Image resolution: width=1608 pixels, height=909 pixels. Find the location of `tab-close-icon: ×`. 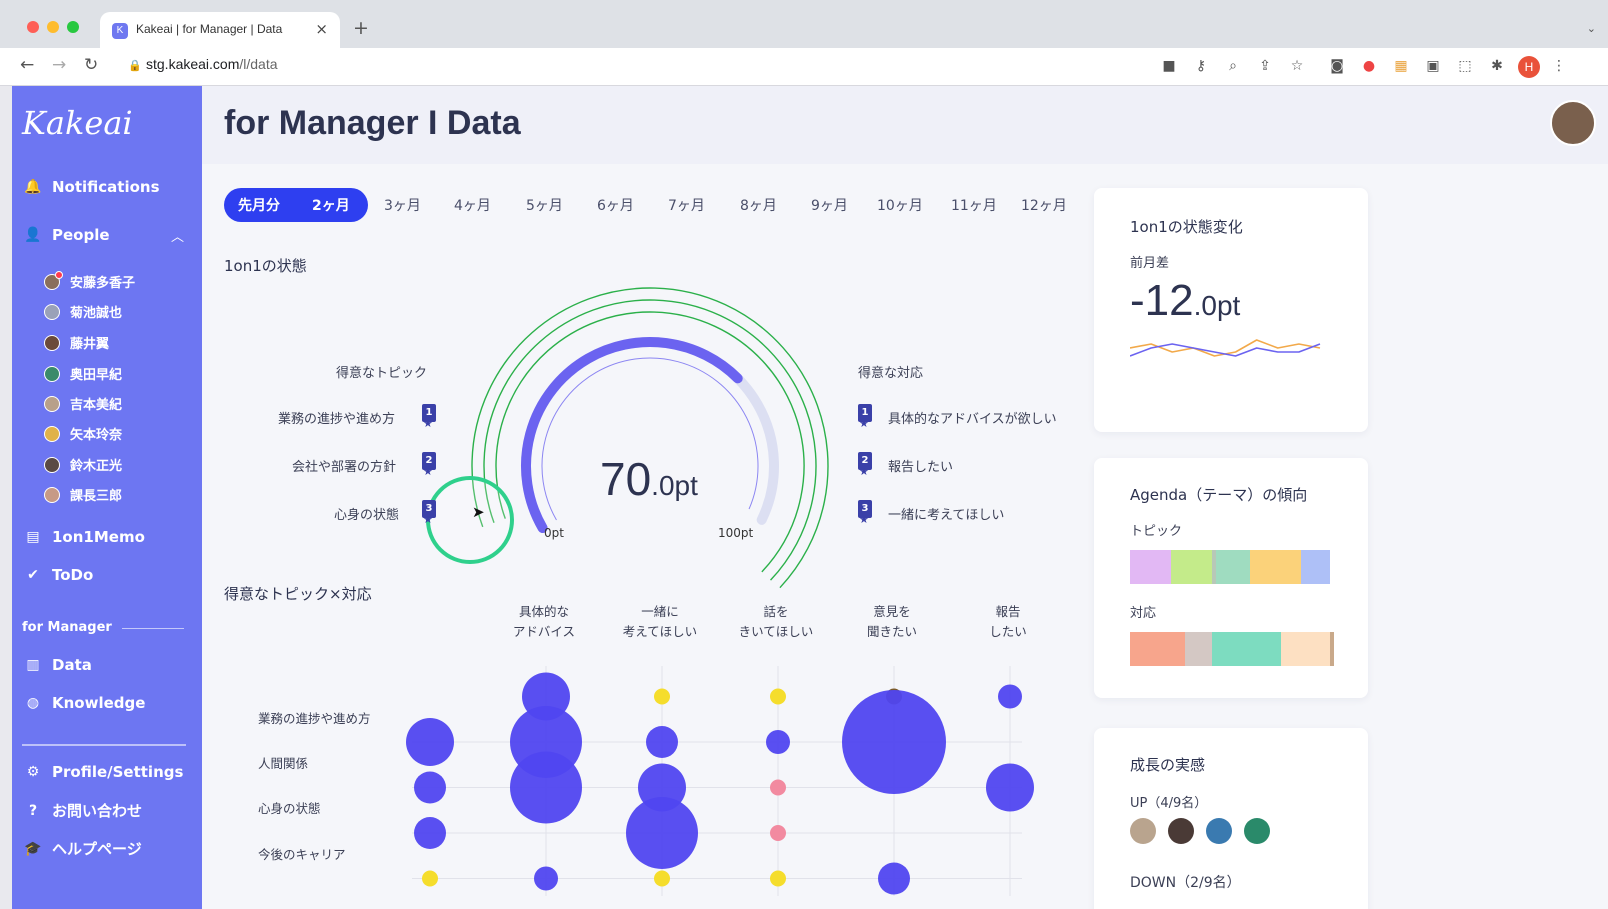

tab-close-icon: × is located at coordinates (321, 29).